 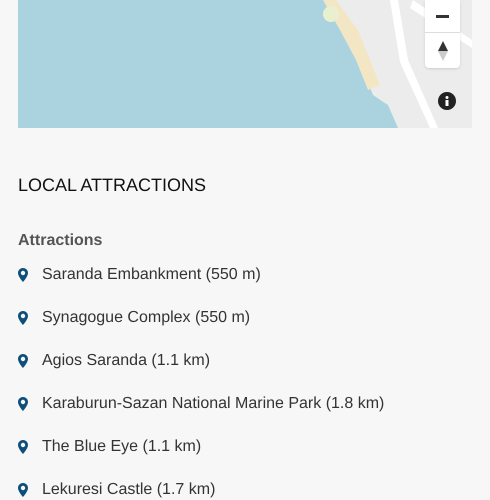 I want to click on attraction-link: Karaburun-Sazan National Marine Park (1.8 km), so click(x=213, y=404).